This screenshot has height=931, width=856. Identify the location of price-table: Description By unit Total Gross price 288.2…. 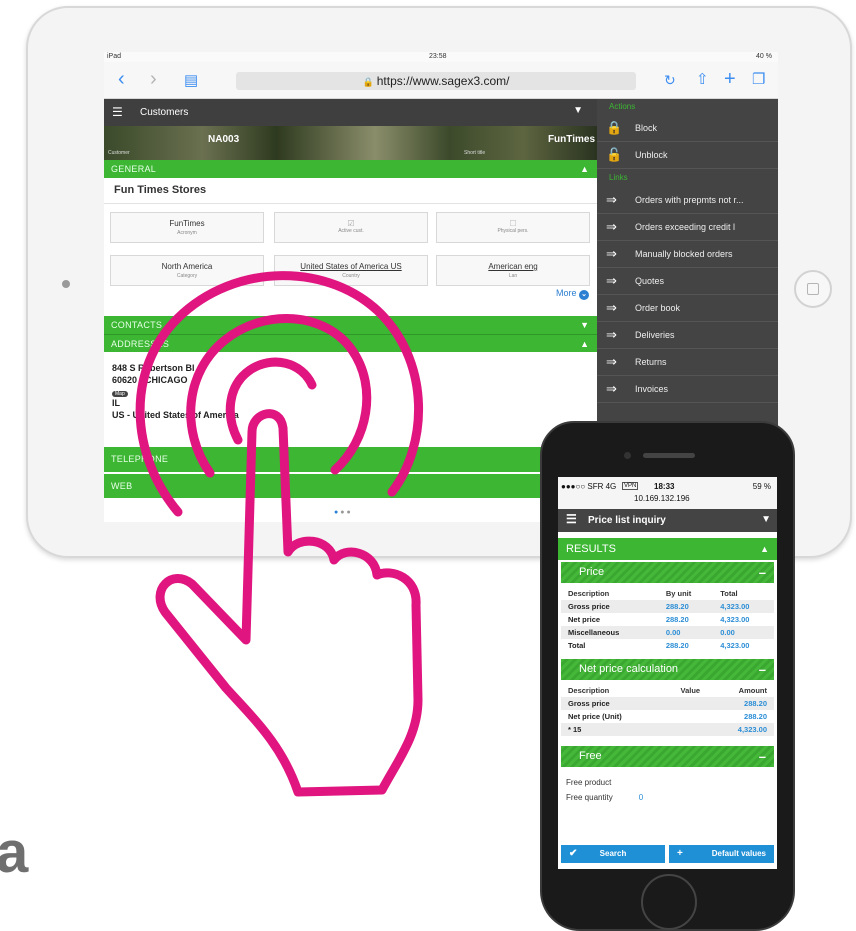
(667, 617).